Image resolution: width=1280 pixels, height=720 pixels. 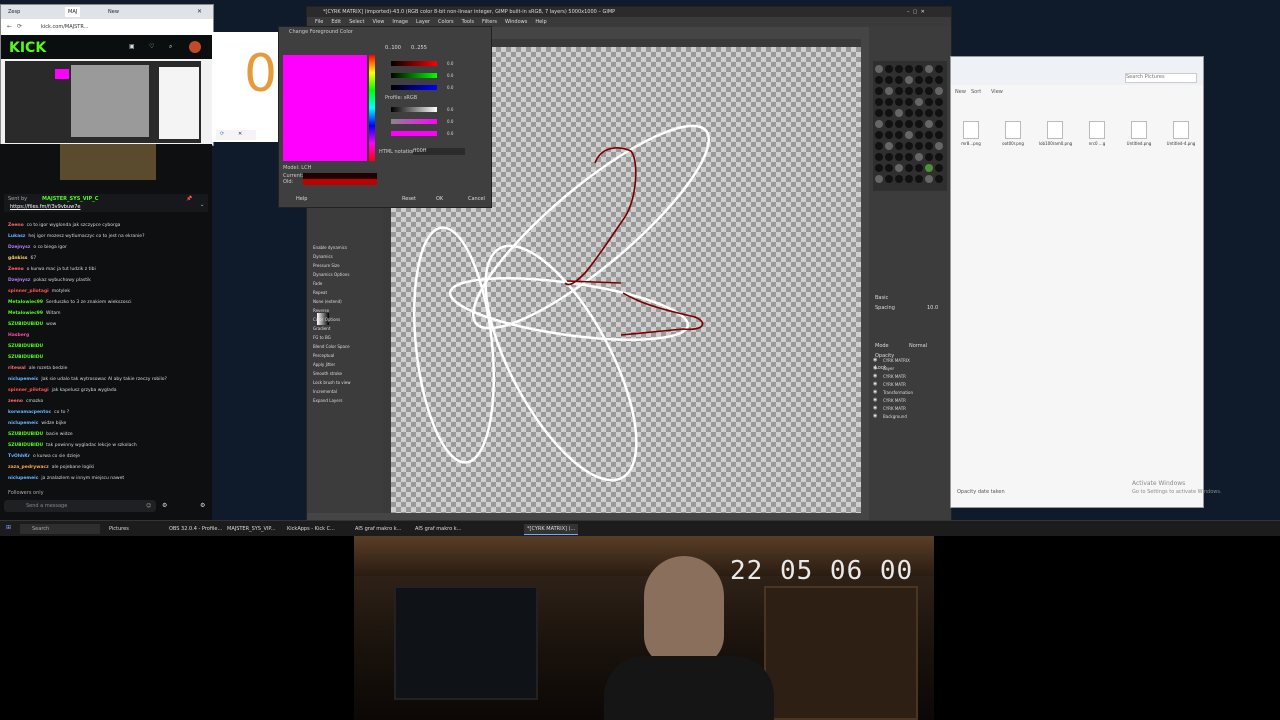 I want to click on avatar, so click(x=195, y=47).